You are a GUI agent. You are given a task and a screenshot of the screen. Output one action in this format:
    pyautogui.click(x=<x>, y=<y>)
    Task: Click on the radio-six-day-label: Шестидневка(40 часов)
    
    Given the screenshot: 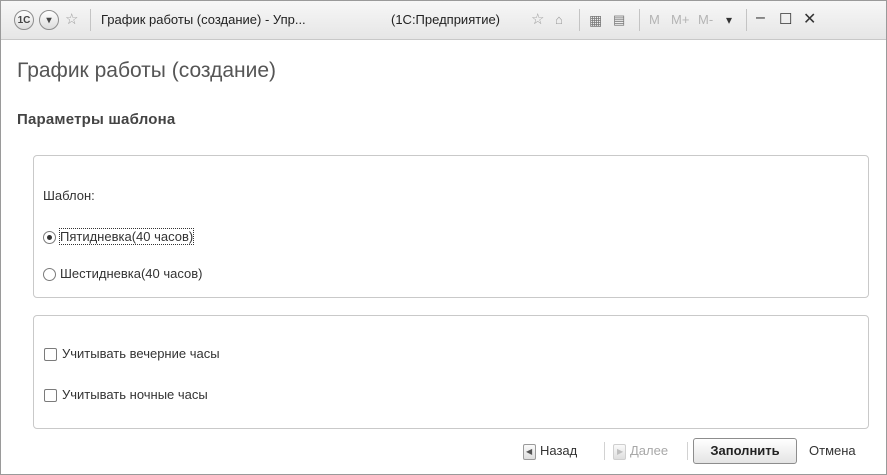 What is the action you would take?
    pyautogui.click(x=131, y=273)
    